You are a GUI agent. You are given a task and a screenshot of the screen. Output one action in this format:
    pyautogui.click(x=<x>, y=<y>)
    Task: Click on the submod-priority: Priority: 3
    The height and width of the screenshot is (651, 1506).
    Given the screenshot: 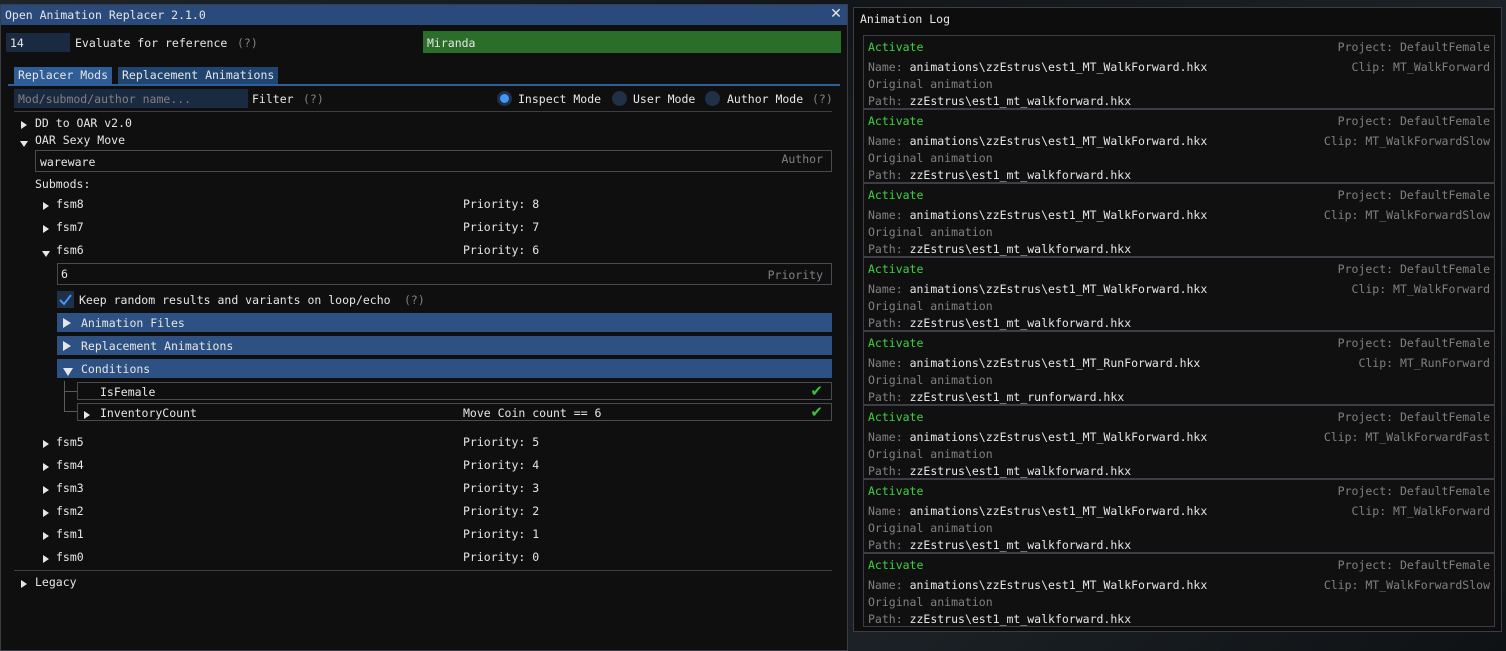 What is the action you would take?
    pyautogui.click(x=501, y=488)
    